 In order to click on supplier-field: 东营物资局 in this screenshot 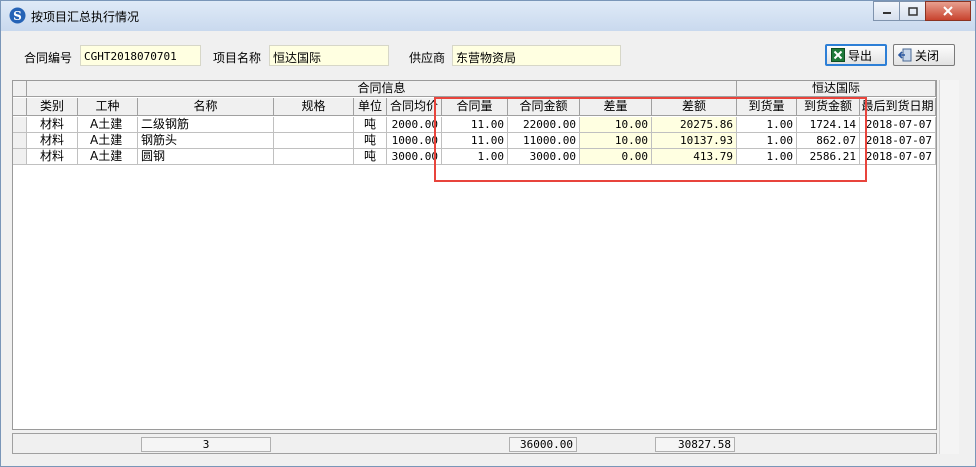, I will do `click(536, 55)`.